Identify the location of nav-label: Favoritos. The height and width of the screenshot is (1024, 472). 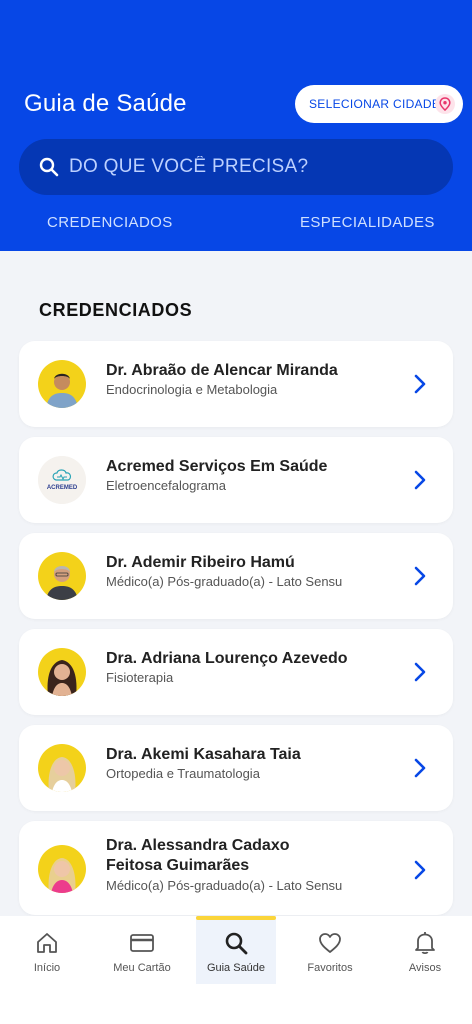
(330, 968).